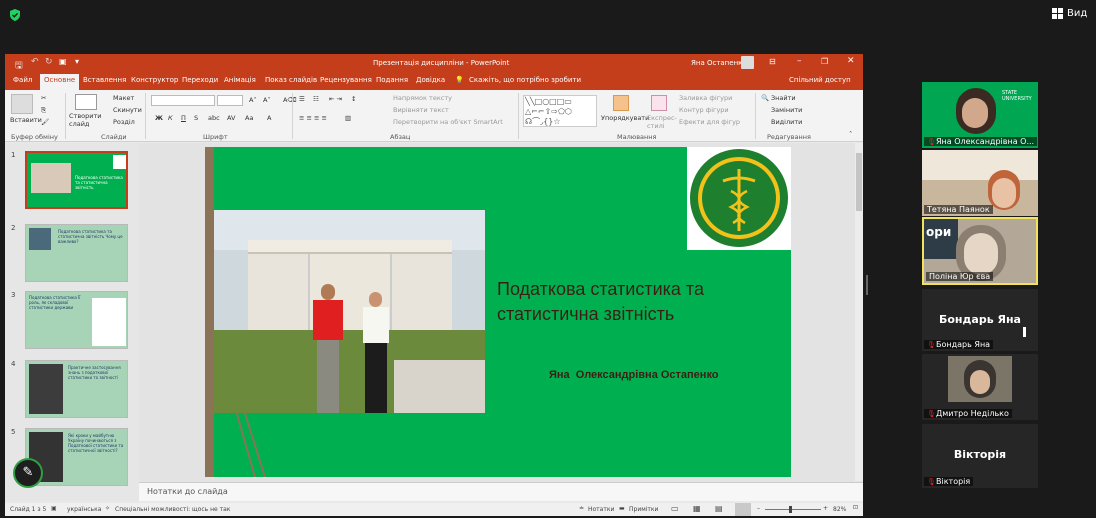 The image size is (1096, 518). Describe the element at coordinates (709, 122) in the screenshot. I see `shape-effects-button: Ефекти для фігур` at that location.